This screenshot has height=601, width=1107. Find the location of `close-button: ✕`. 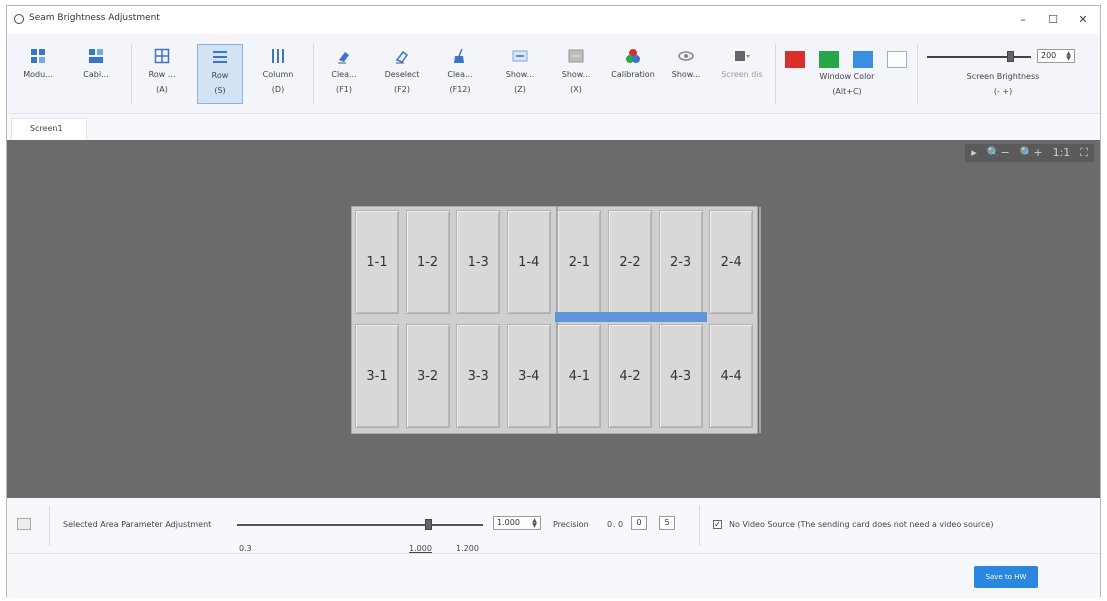

close-button: ✕ is located at coordinates (1083, 20).